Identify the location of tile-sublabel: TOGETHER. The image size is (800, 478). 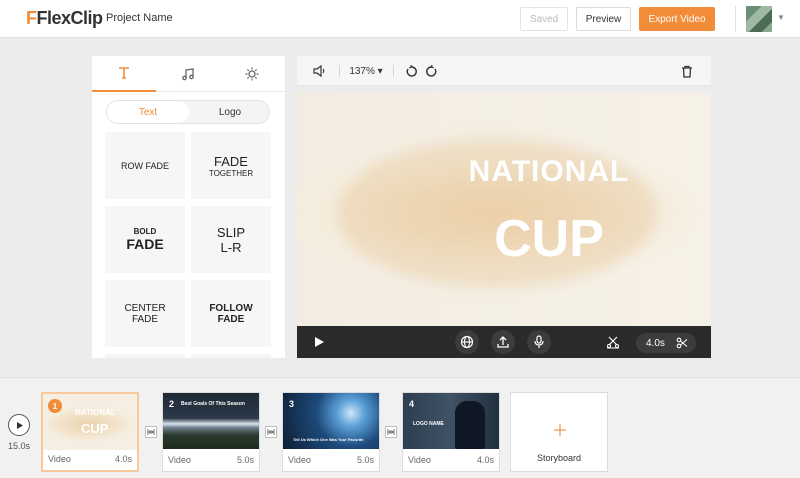
(231, 173).